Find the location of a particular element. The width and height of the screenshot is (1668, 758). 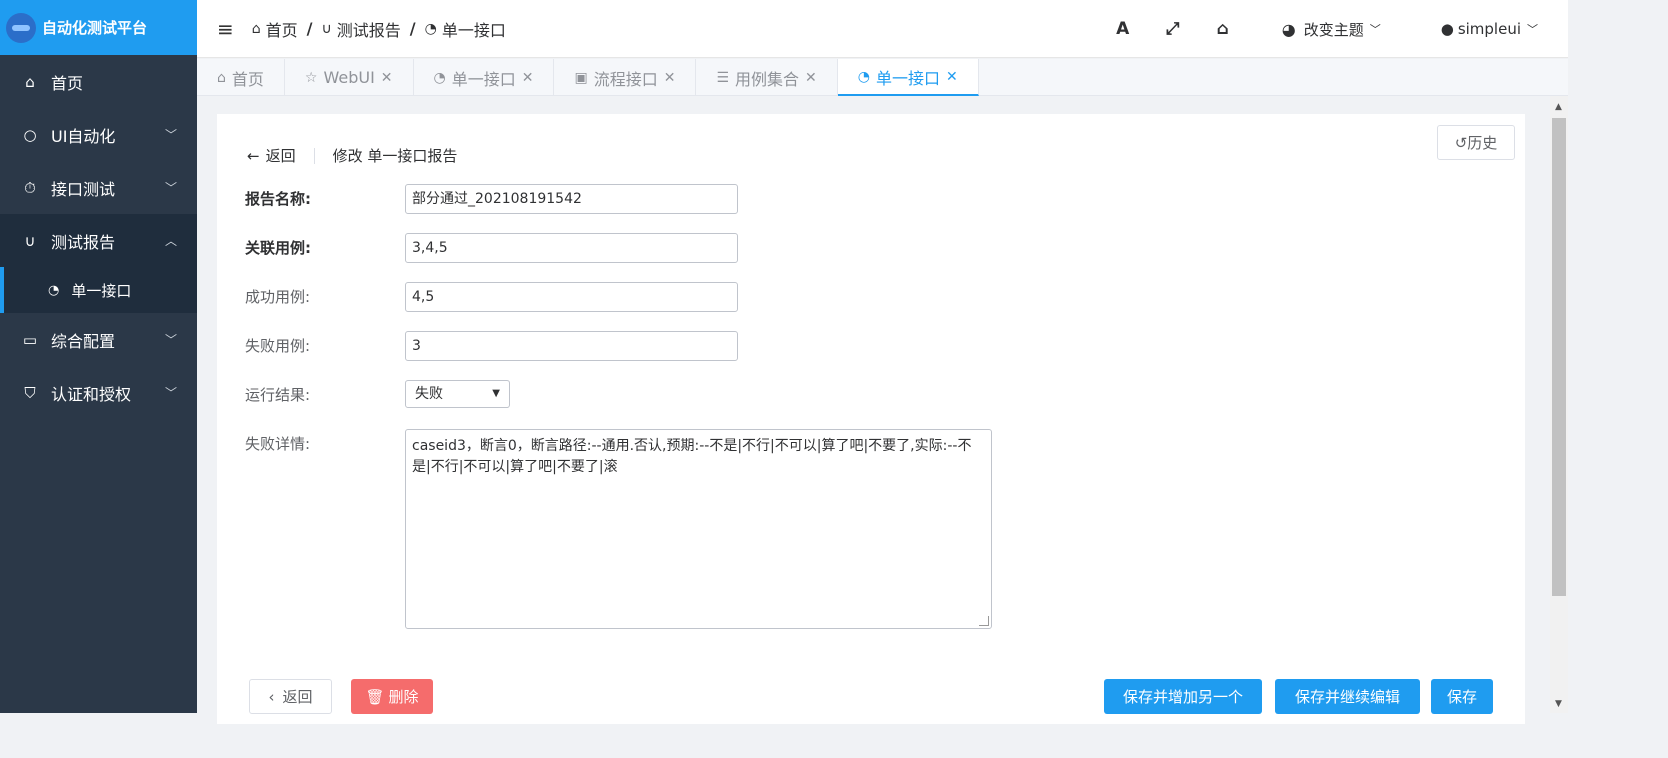

sidebar-item-auth: ⛉ 认证和授权 ﹀ is located at coordinates (98, 392).